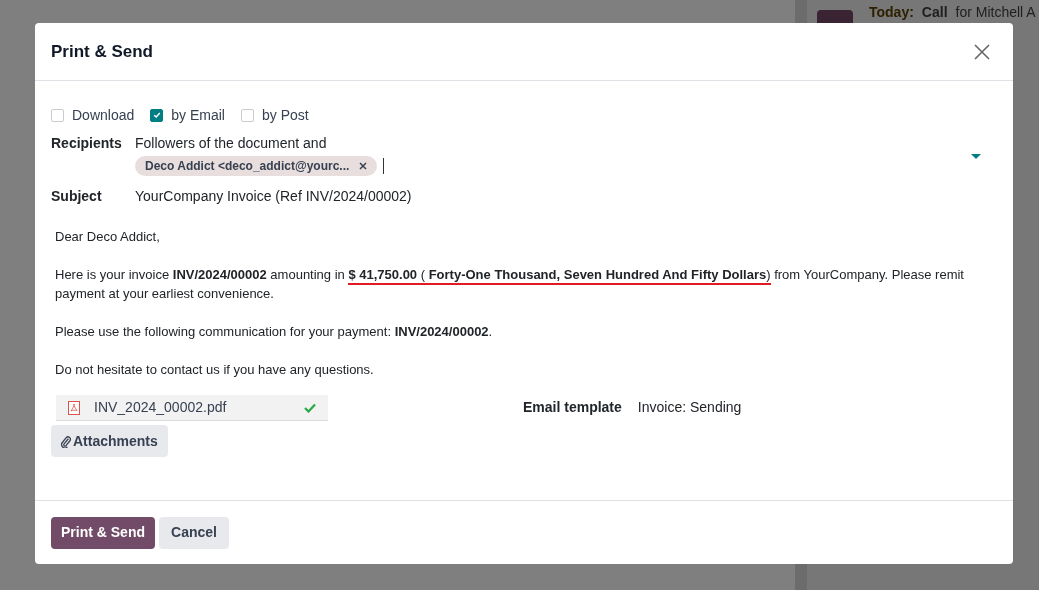  I want to click on subject-field: YourCompany Invoice (Ref INV/2024/00002), so click(566, 196).